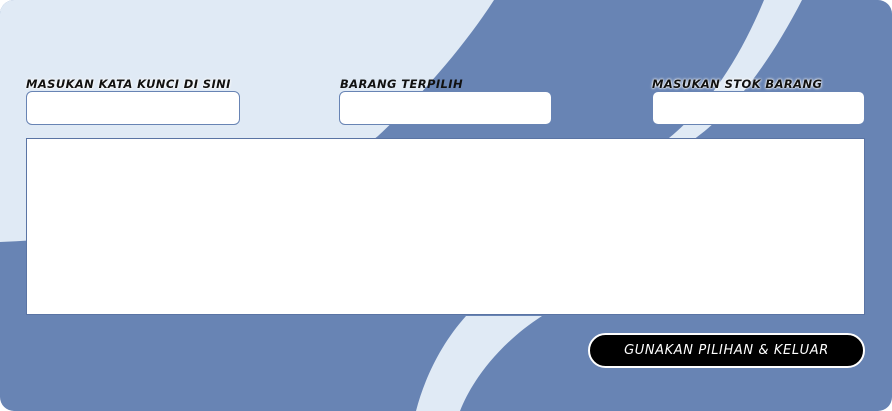 The width and height of the screenshot is (892, 411). I want to click on stock-label: MASUKAN STOK BARANG, so click(737, 84).